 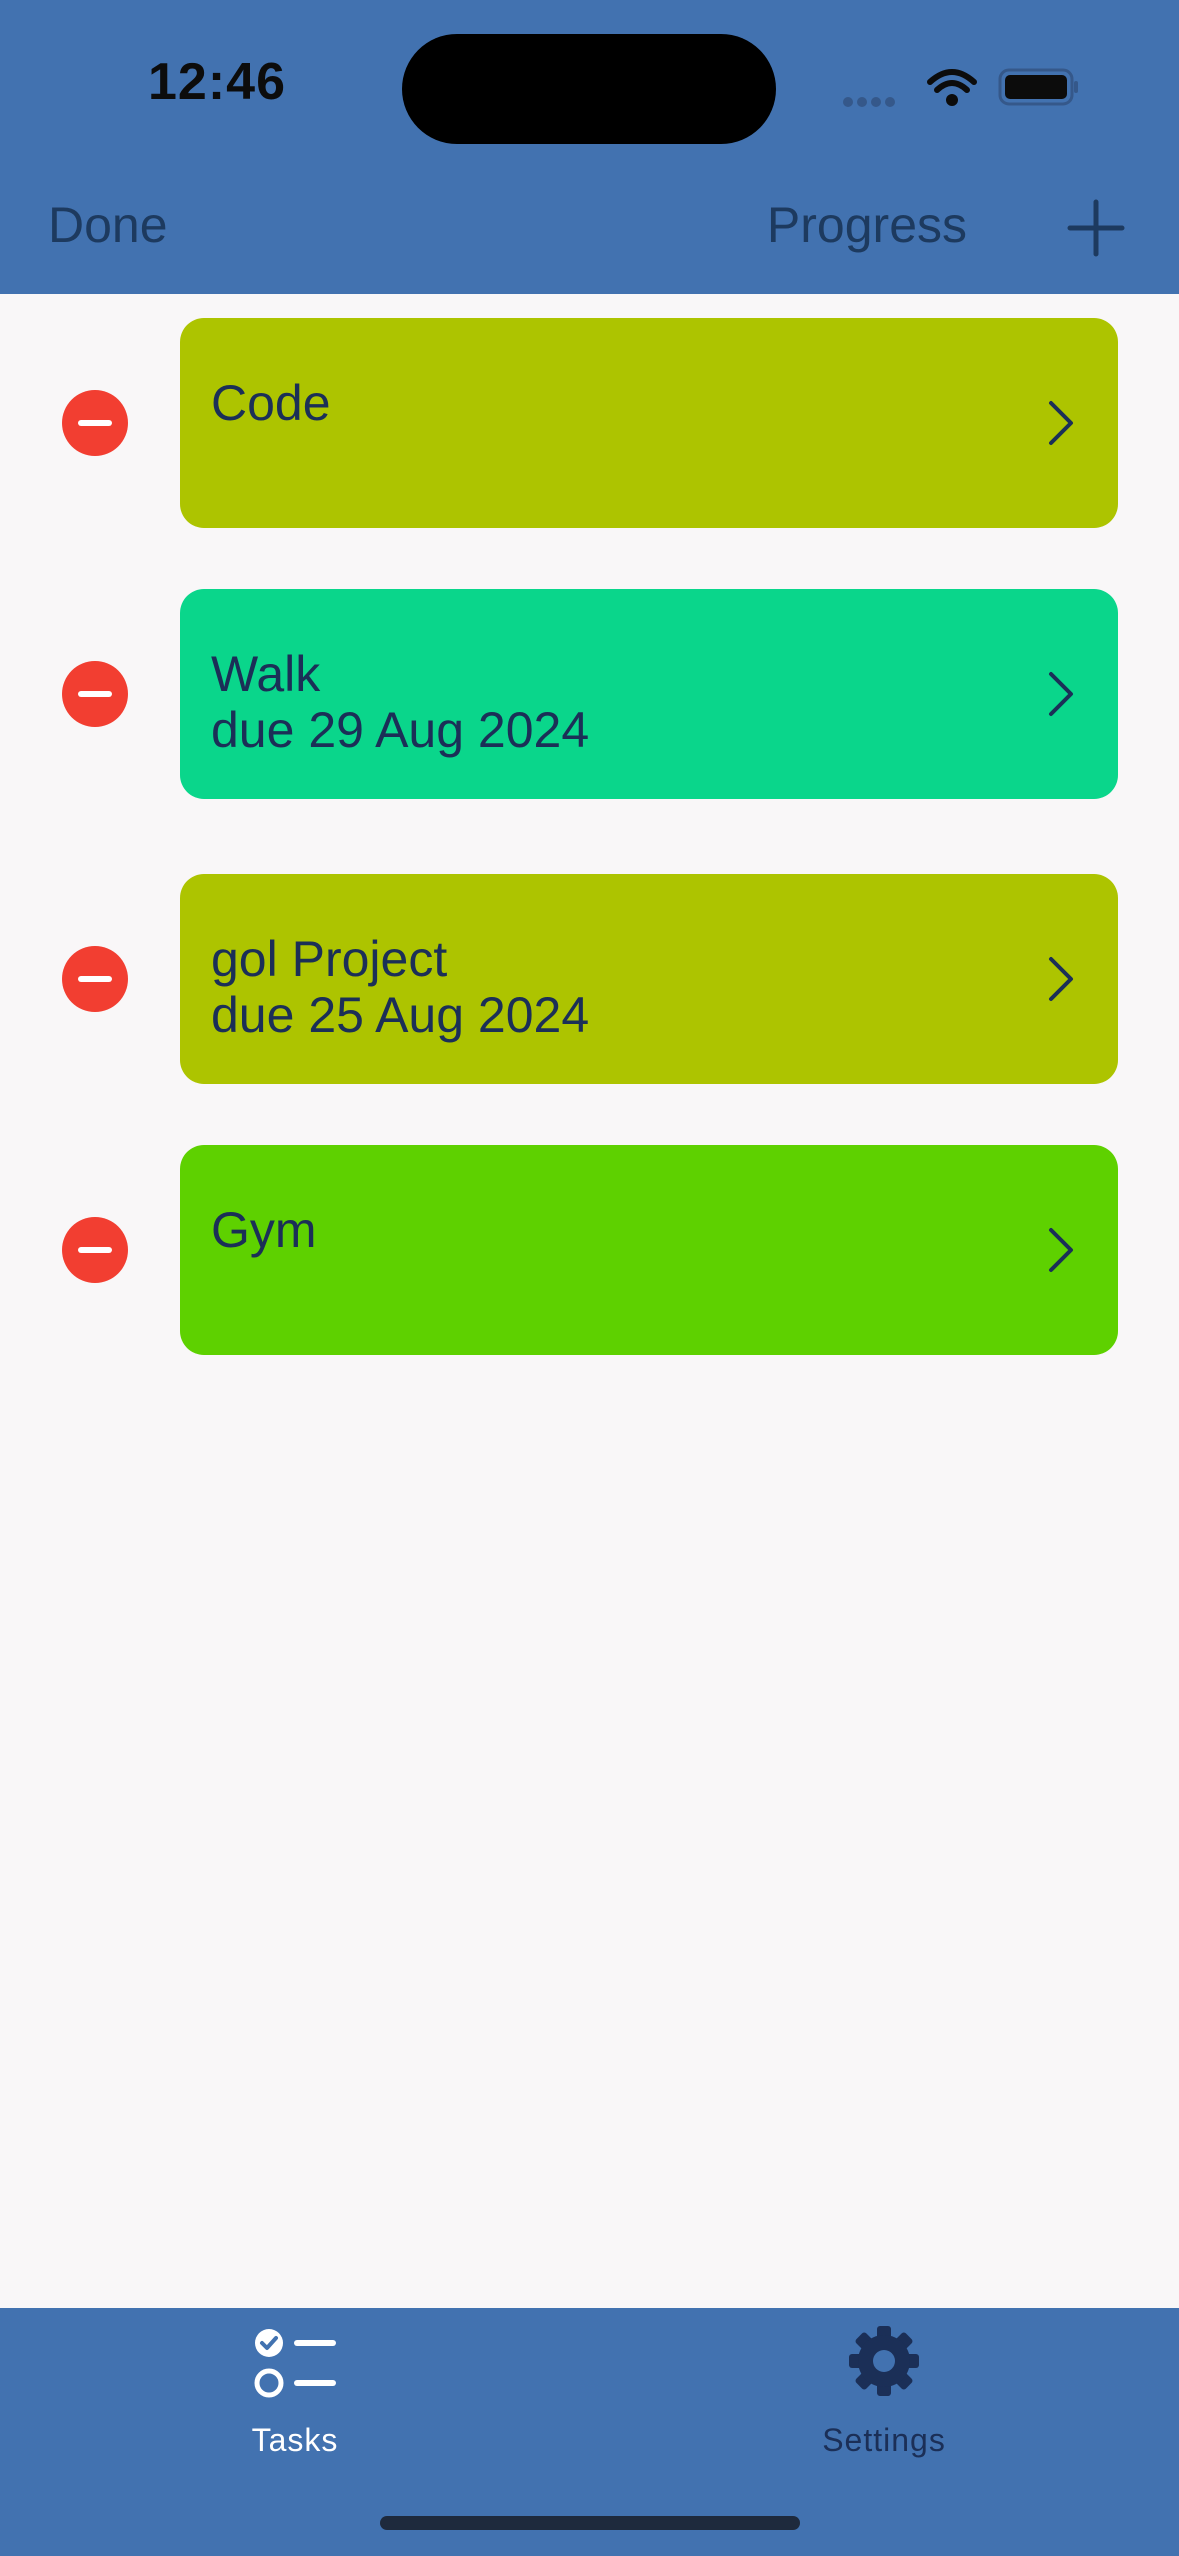 I want to click on battery-icon, so click(x=1038, y=87).